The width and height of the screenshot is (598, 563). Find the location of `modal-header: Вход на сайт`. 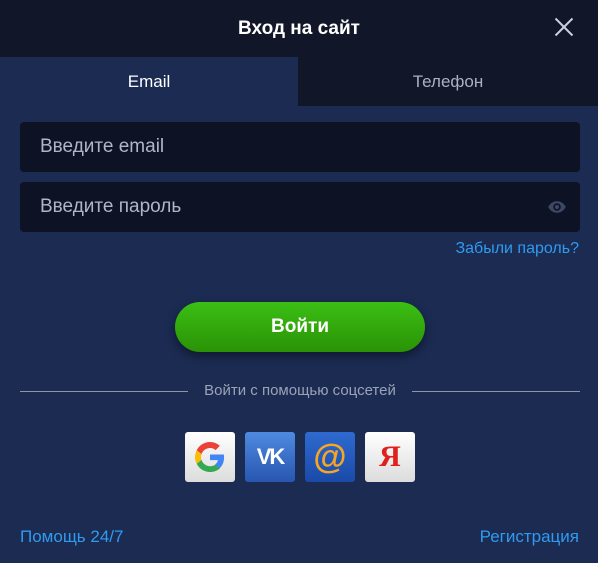

modal-header: Вход на сайт is located at coordinates (299, 28).